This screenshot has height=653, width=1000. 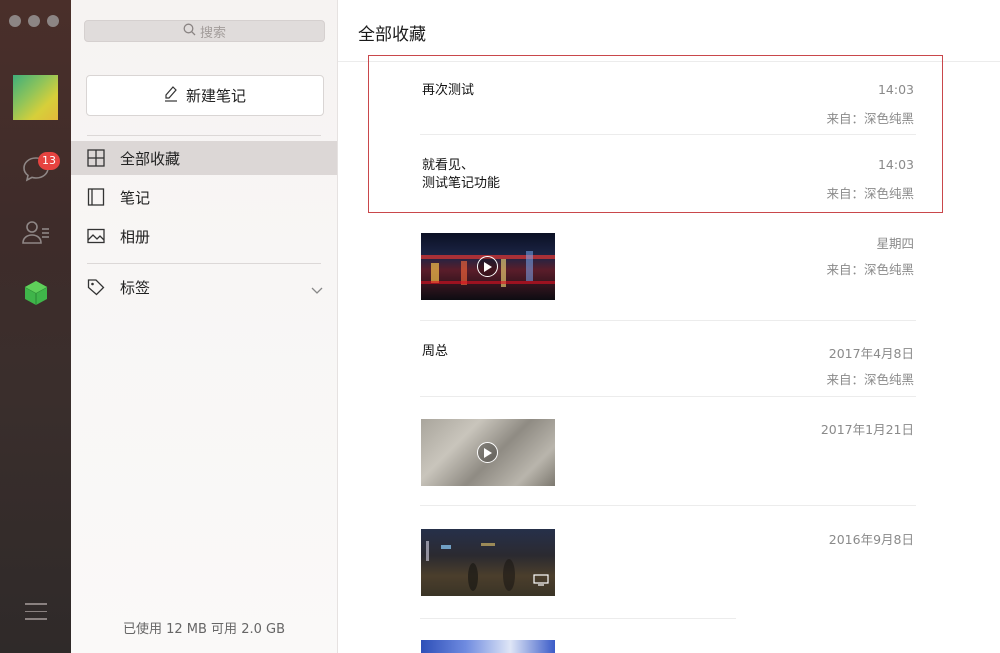 I want to click on contacts-icon, so click(x=36, y=232).